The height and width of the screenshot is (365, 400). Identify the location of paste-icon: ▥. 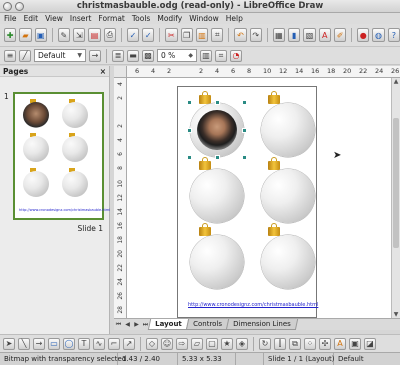
(202, 35).